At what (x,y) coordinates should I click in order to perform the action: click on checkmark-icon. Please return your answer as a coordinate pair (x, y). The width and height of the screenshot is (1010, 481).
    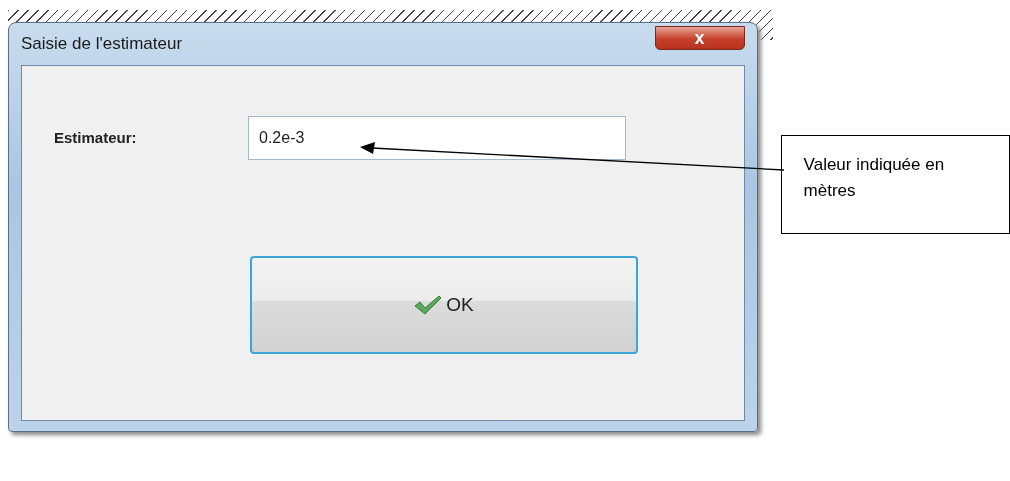
    Looking at the image, I should click on (428, 305).